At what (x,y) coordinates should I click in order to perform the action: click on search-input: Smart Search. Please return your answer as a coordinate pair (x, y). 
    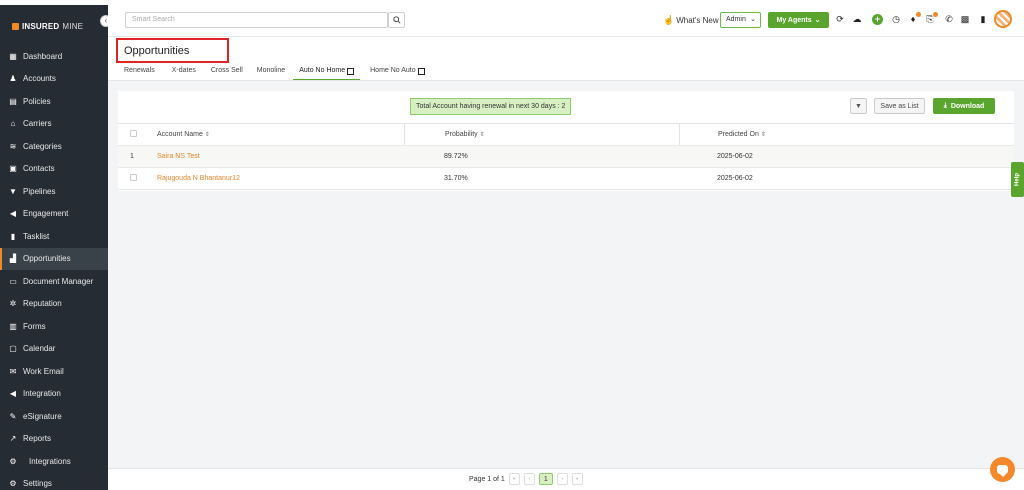
    Looking at the image, I should click on (256, 20).